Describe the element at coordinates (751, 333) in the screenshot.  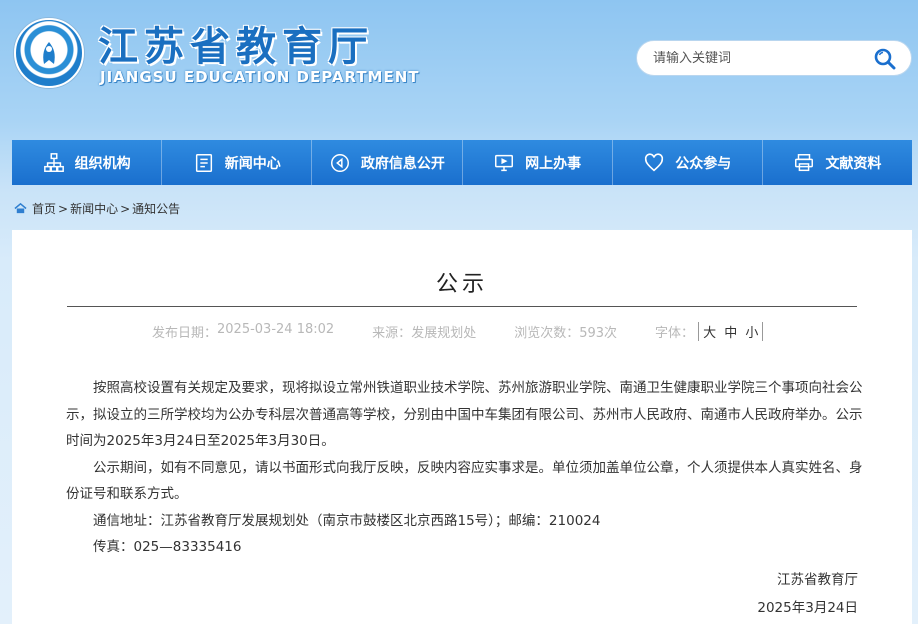
I see `font-small-button: 小` at that location.